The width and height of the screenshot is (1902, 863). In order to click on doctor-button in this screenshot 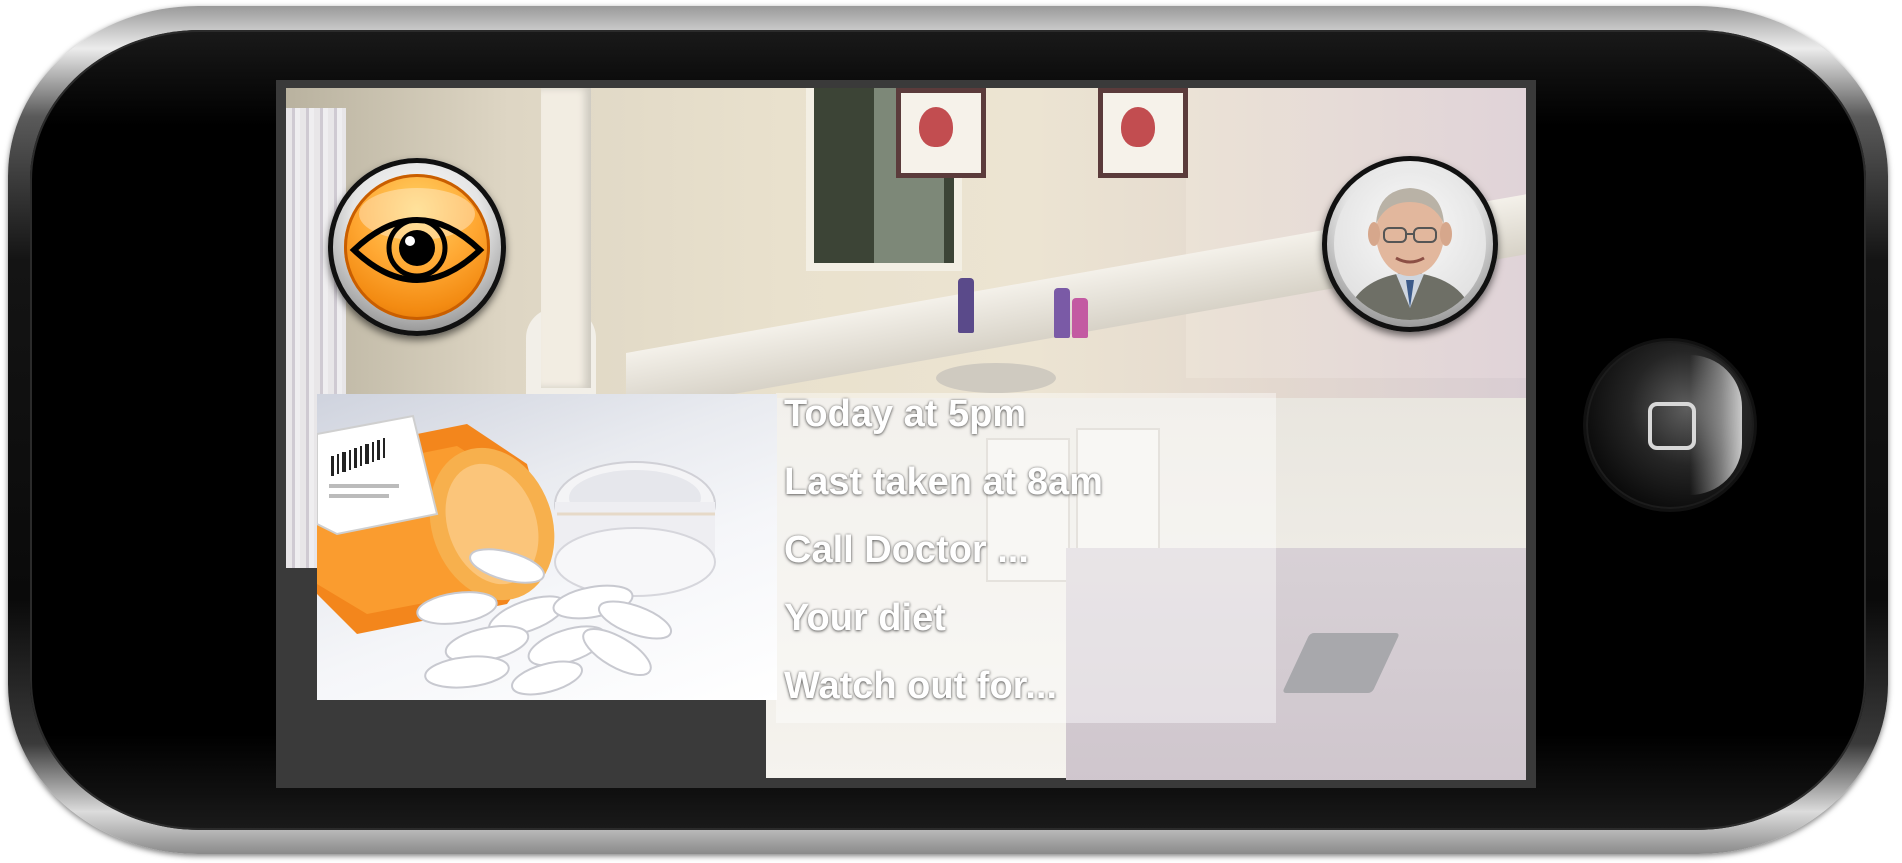, I will do `click(1410, 244)`.